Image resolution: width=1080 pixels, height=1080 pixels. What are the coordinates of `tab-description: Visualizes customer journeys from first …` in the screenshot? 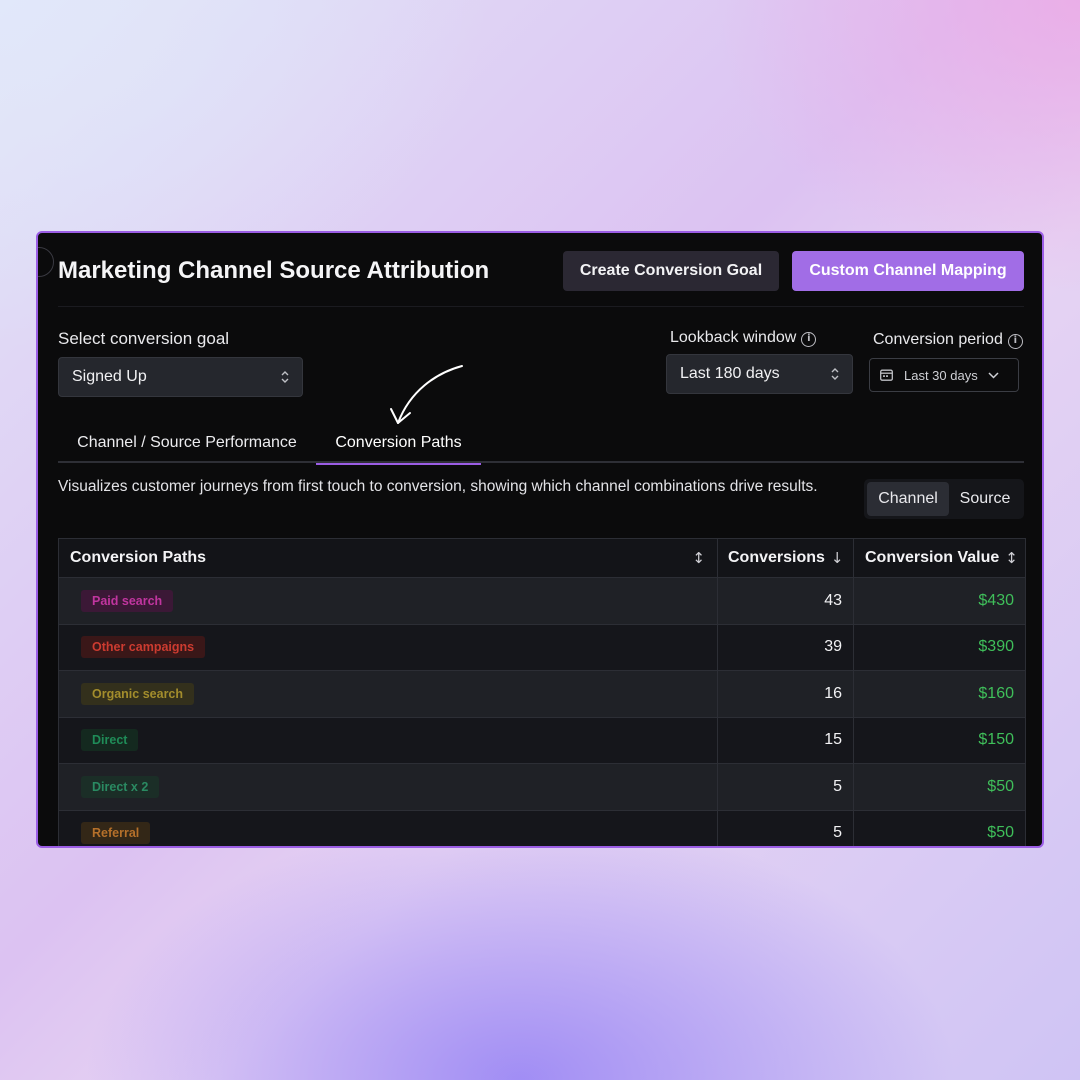 It's located at (438, 486).